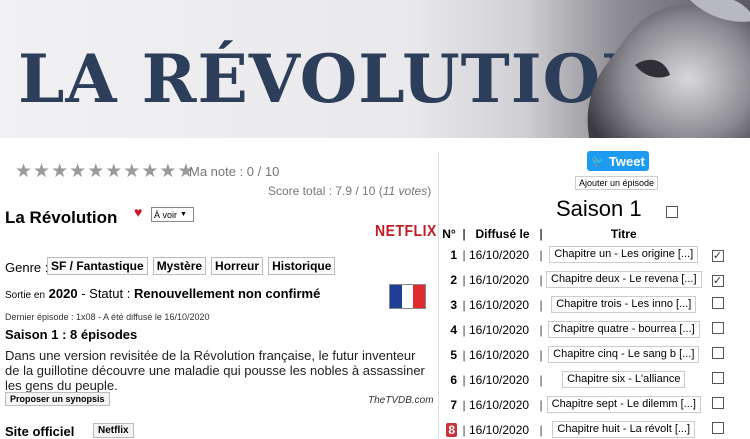 The height and width of the screenshot is (439, 750). Describe the element at coordinates (502, 233) in the screenshot. I see `header-date: Diffusé le` at that location.